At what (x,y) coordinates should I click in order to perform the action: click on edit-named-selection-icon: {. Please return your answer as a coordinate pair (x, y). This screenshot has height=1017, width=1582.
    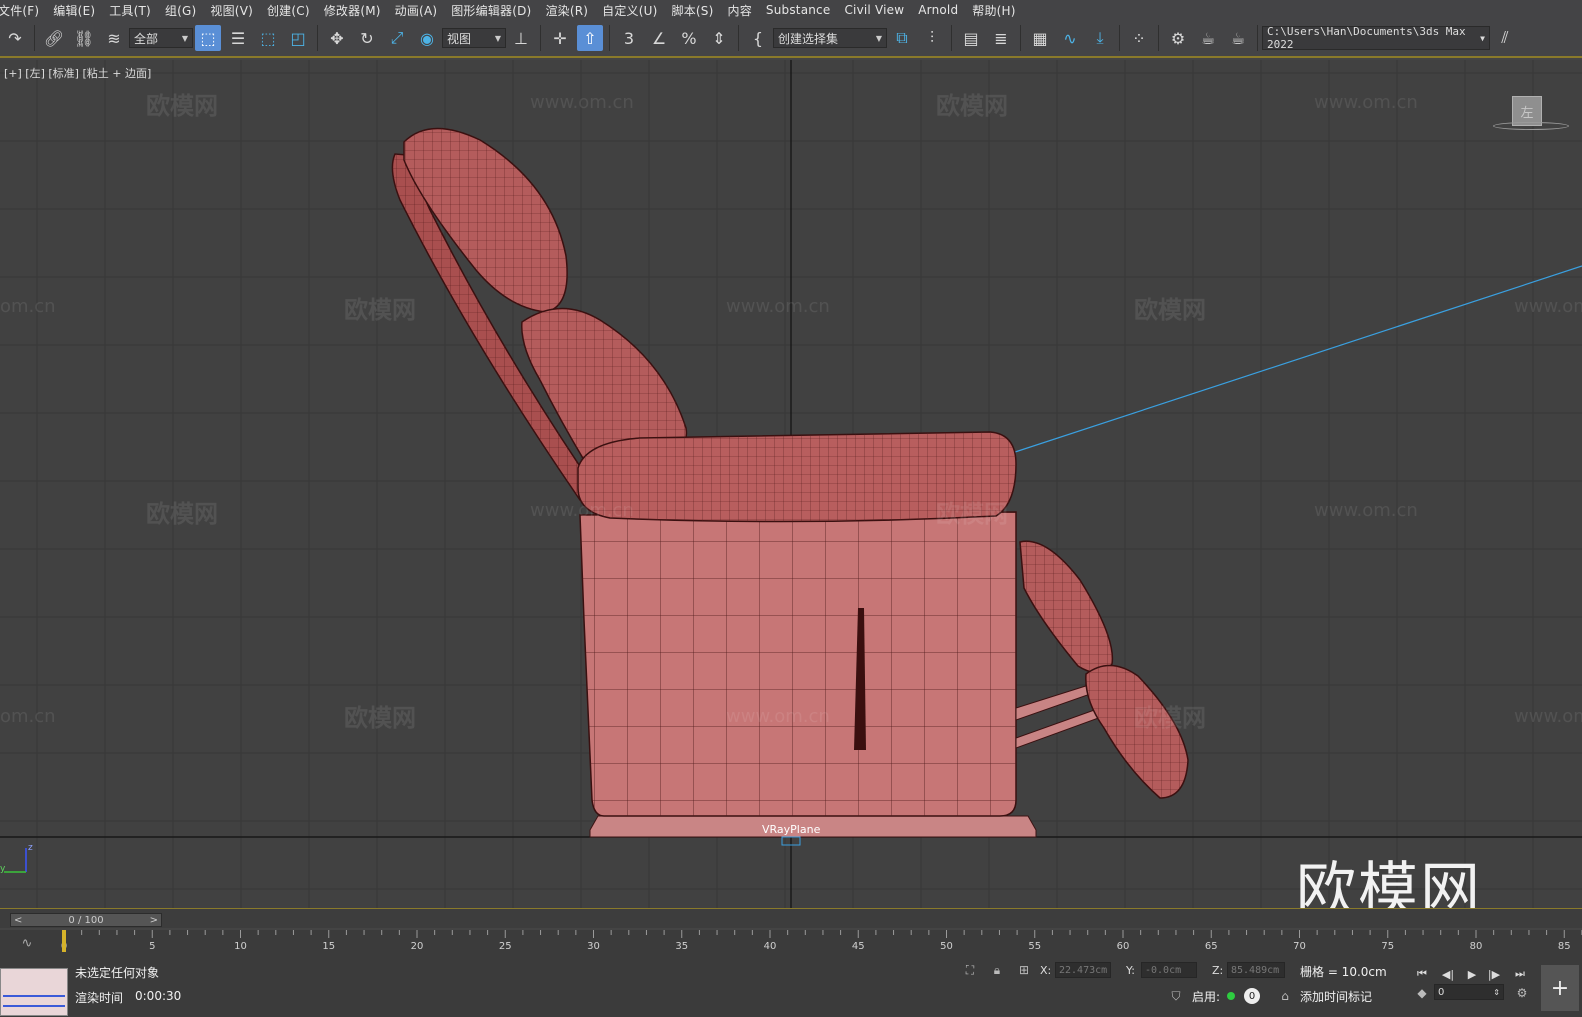
    Looking at the image, I should click on (758, 38).